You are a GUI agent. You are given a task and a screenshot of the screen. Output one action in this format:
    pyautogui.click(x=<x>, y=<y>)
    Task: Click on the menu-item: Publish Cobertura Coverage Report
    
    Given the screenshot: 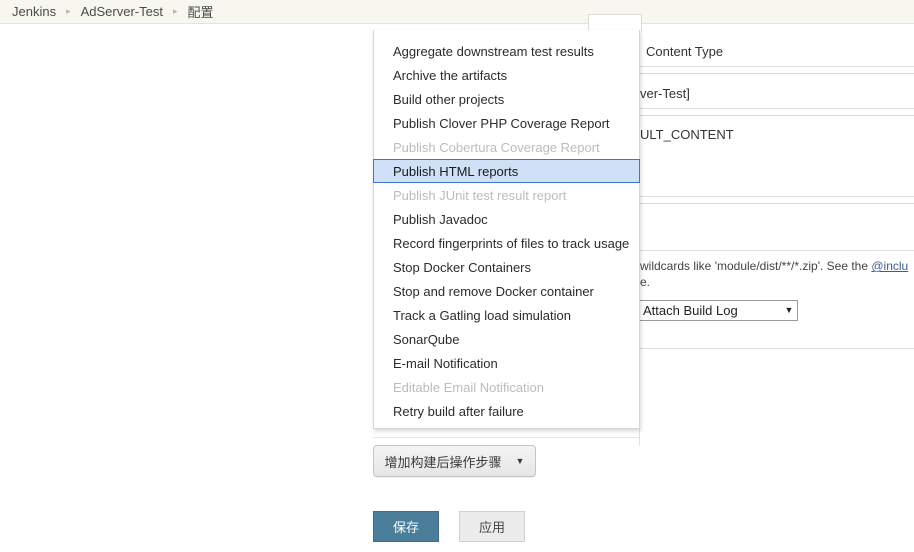 What is the action you would take?
    pyautogui.click(x=496, y=147)
    